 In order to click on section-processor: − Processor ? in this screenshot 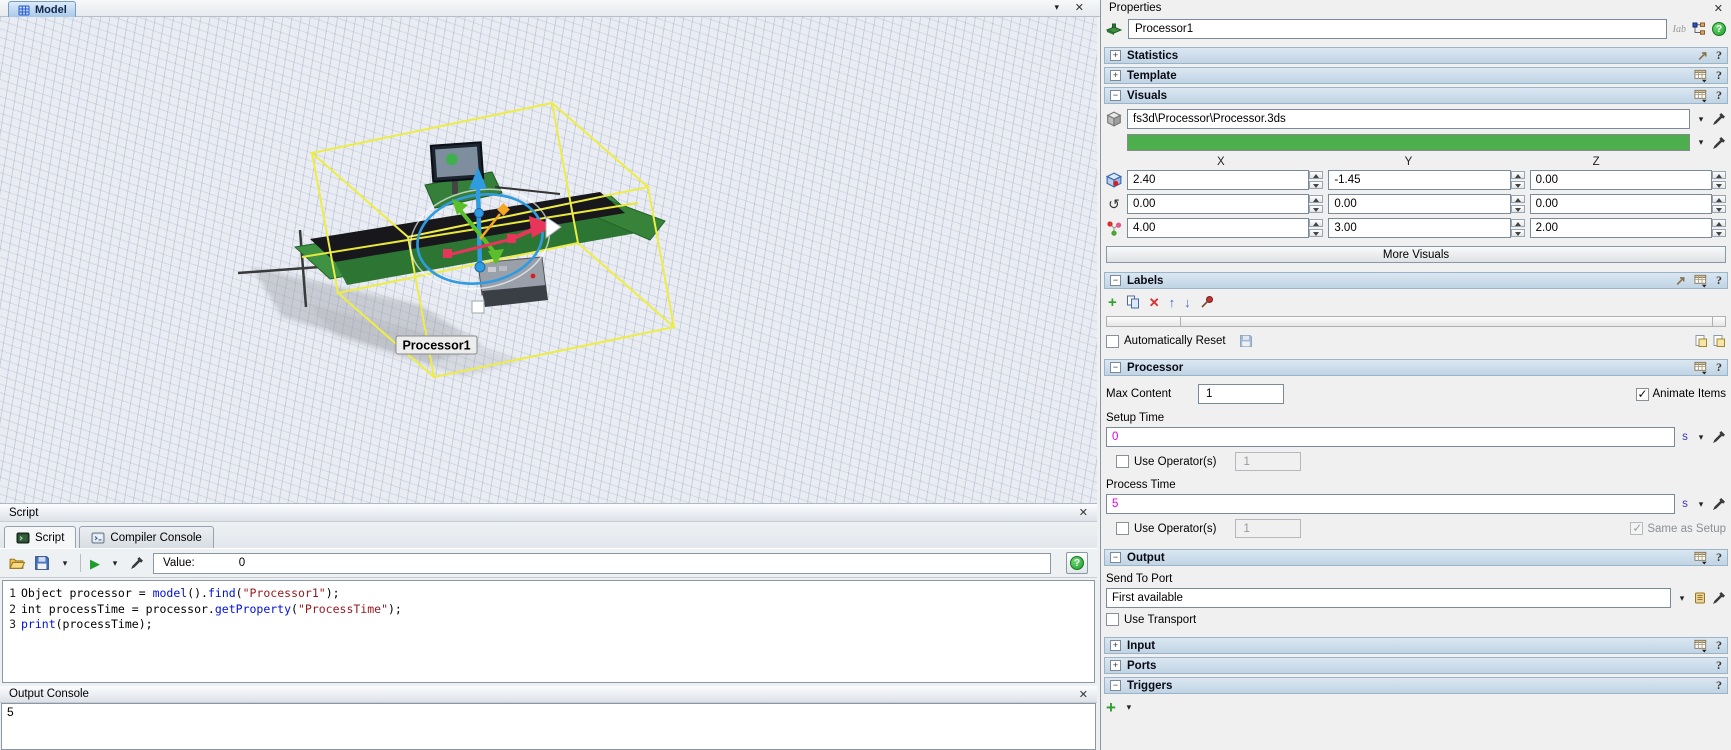, I will do `click(1416, 367)`.